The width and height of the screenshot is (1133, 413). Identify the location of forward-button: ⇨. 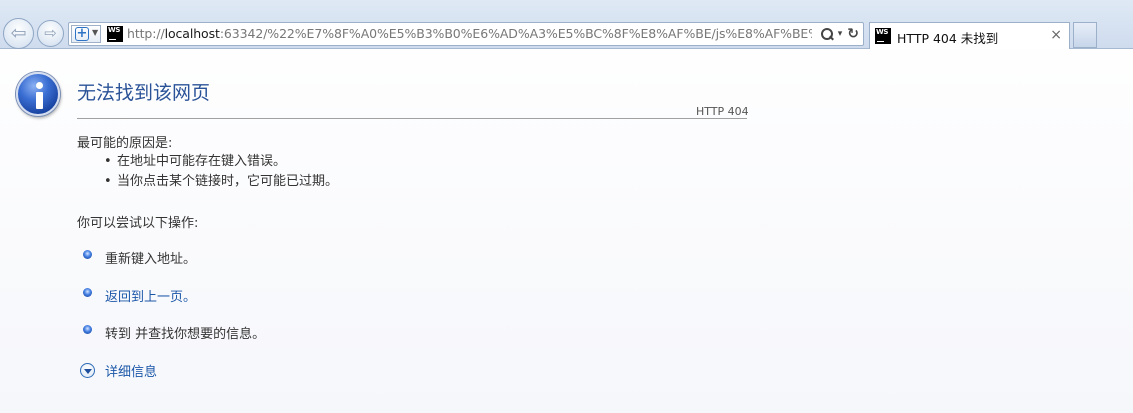
(50, 33).